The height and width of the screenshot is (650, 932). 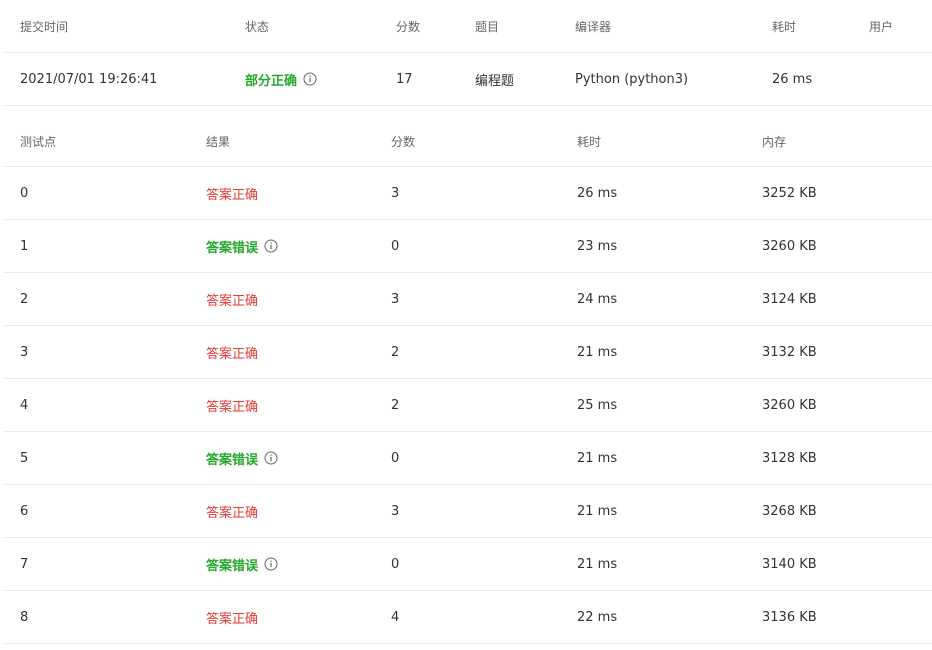 What do you see at coordinates (597, 405) in the screenshot?
I see `test-time: 25 ms` at bounding box center [597, 405].